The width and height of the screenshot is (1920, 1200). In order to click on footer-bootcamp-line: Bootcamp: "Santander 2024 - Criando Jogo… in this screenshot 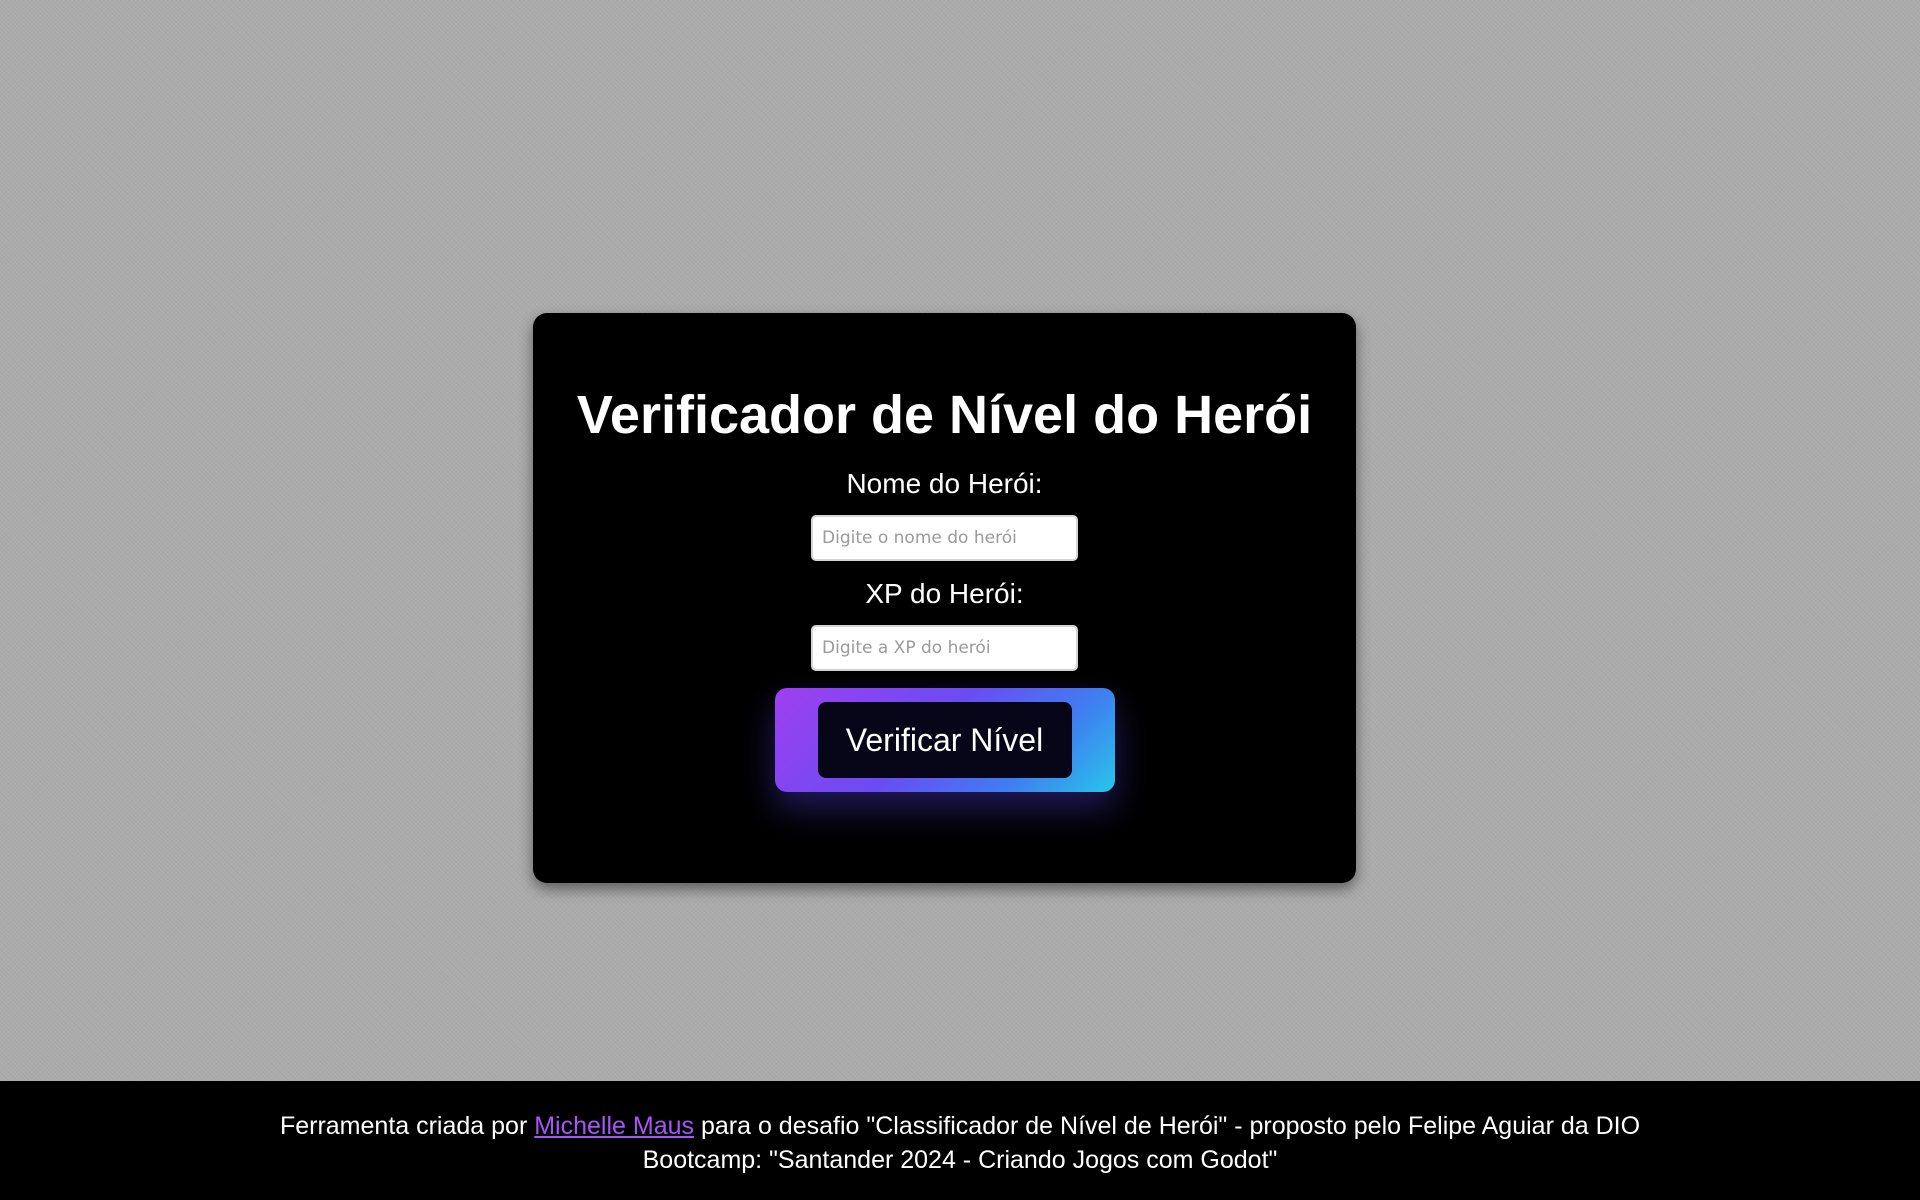, I will do `click(960, 1160)`.